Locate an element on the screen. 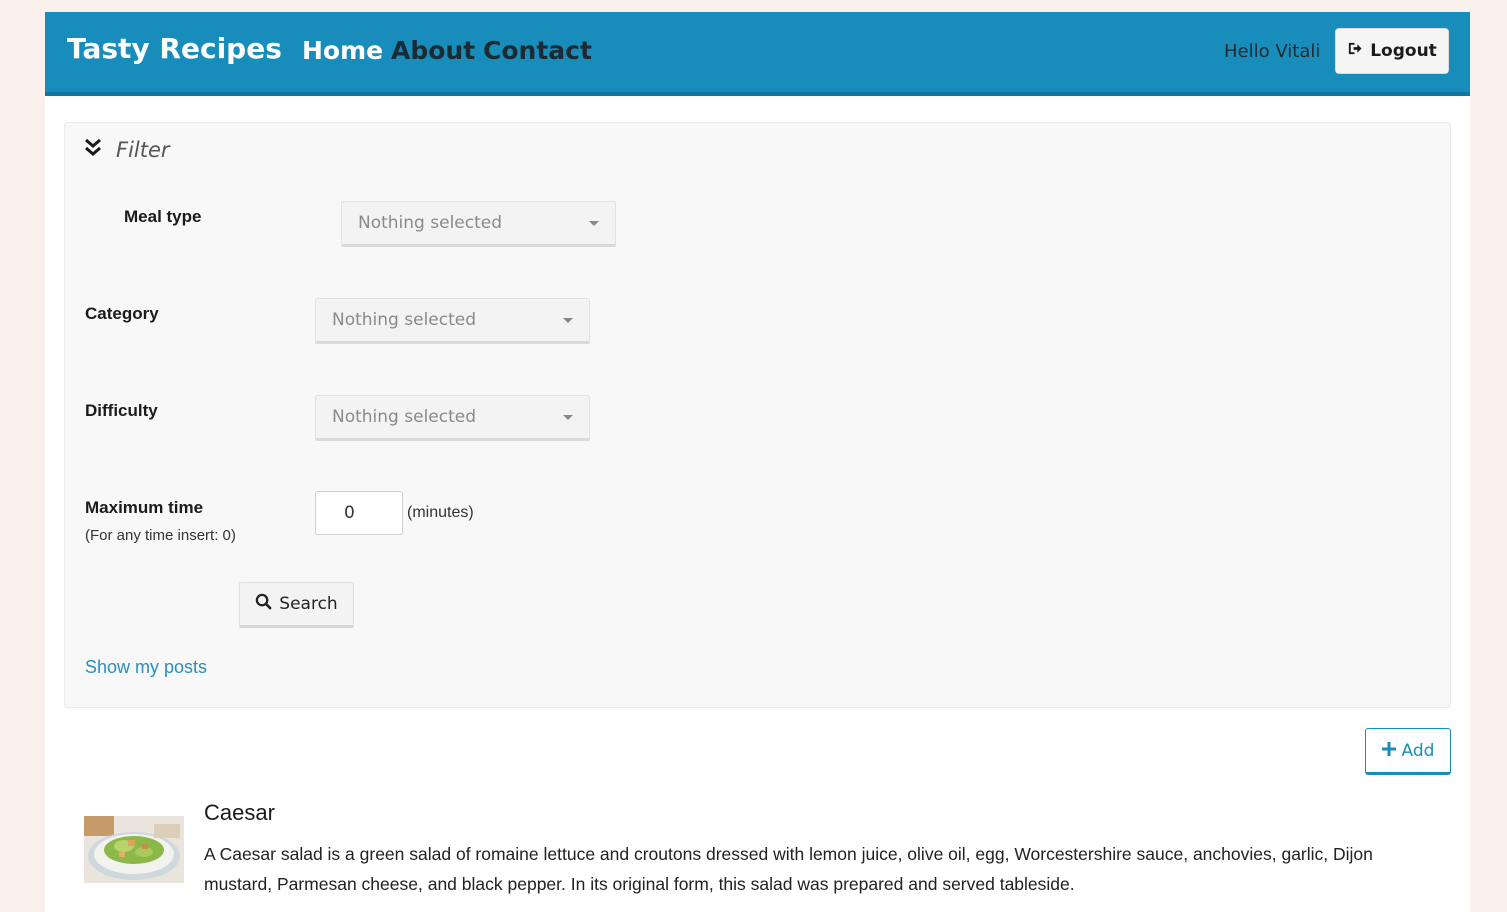 This screenshot has height=912, width=1507. brand-logo: Tasty Recipes is located at coordinates (174, 48).